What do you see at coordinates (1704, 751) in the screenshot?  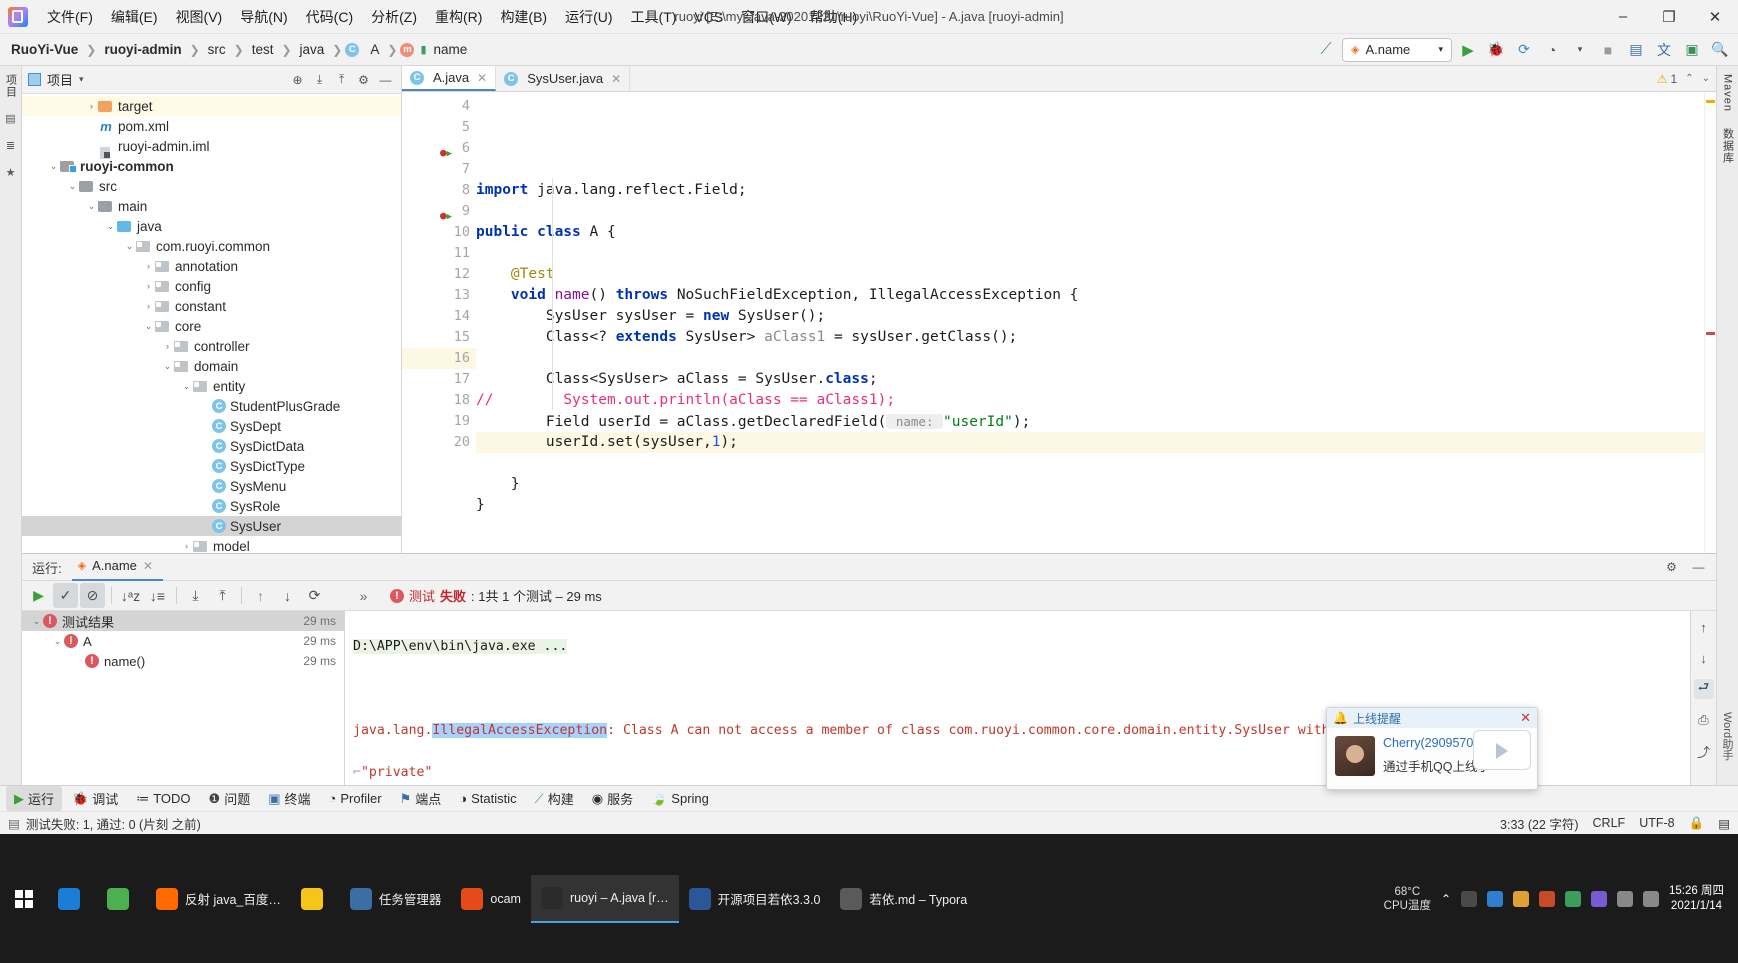 I see `export-button: ⤴` at bounding box center [1704, 751].